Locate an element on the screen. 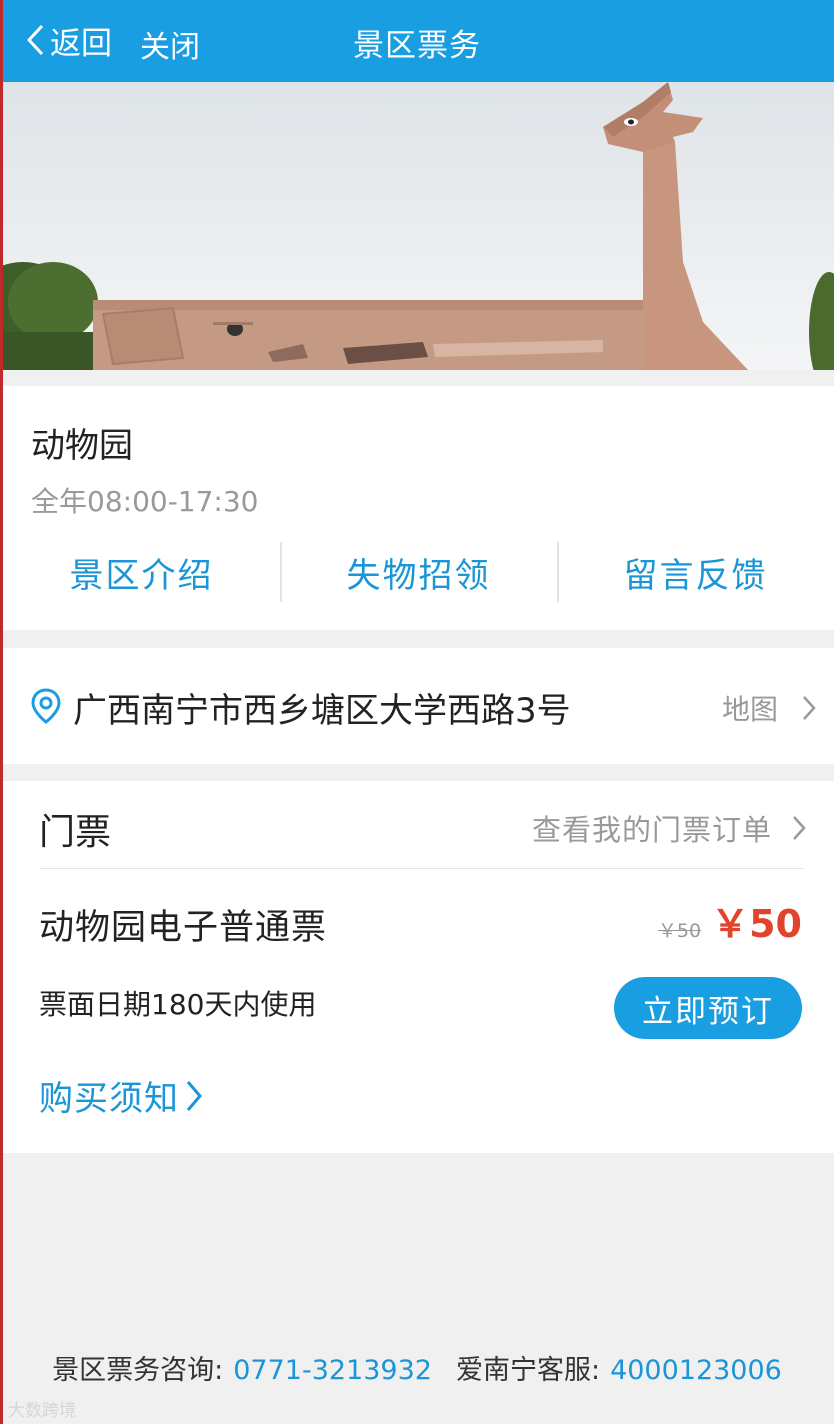 Image resolution: width=834 pixels, height=1424 pixels. purchase-notice-link: 购买须知 is located at coordinates (121, 1095).